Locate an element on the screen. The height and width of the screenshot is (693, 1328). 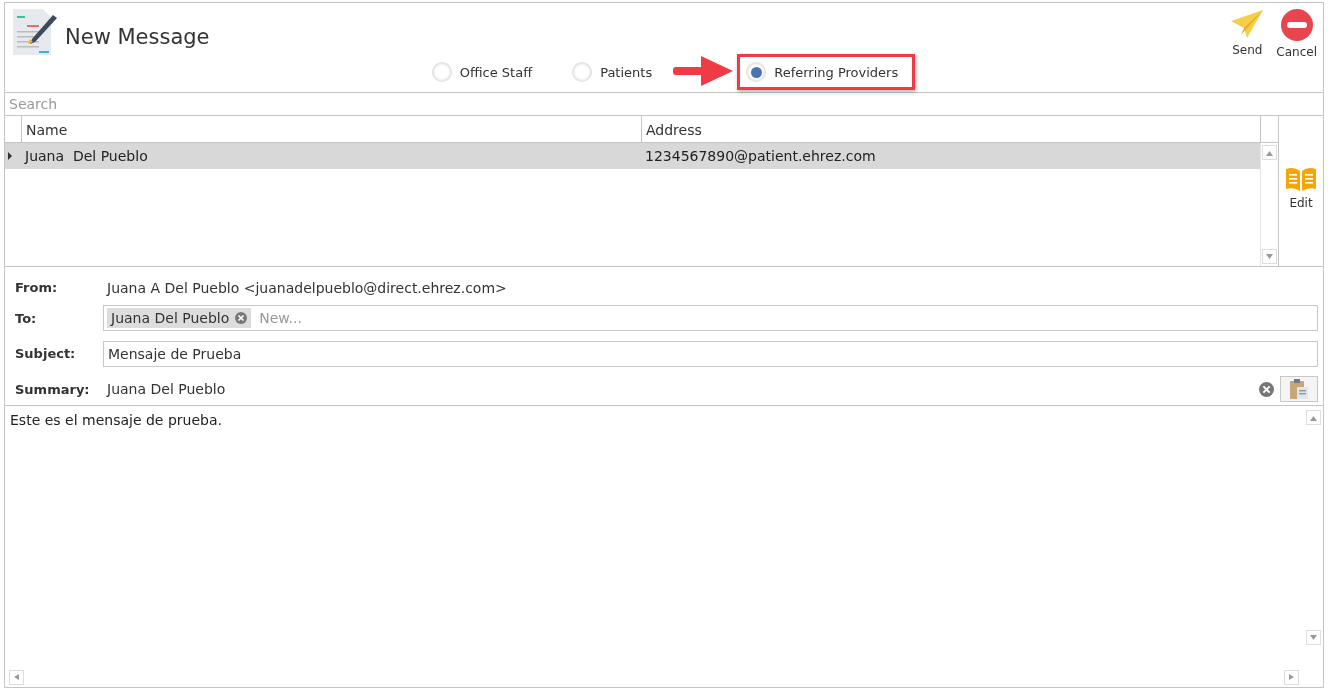
recipient-type-radio: Referring Providers is located at coordinates (826, 72).